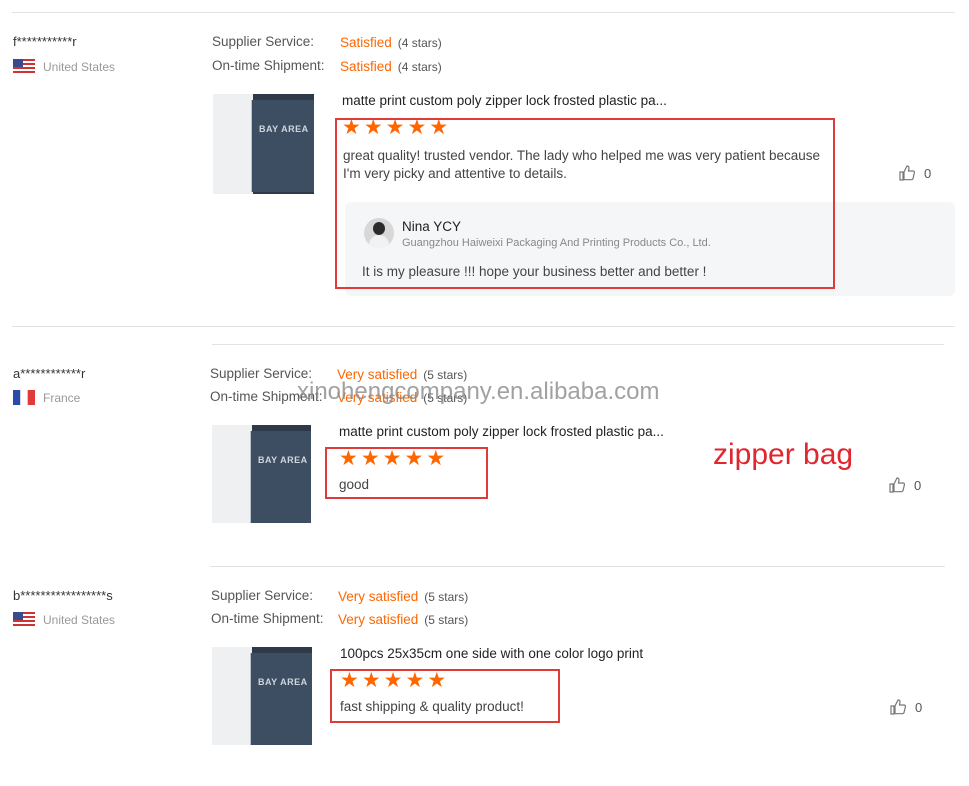 This screenshot has height=786, width=969. Describe the element at coordinates (378, 619) in the screenshot. I see `shipment-value: Very satisfied` at that location.